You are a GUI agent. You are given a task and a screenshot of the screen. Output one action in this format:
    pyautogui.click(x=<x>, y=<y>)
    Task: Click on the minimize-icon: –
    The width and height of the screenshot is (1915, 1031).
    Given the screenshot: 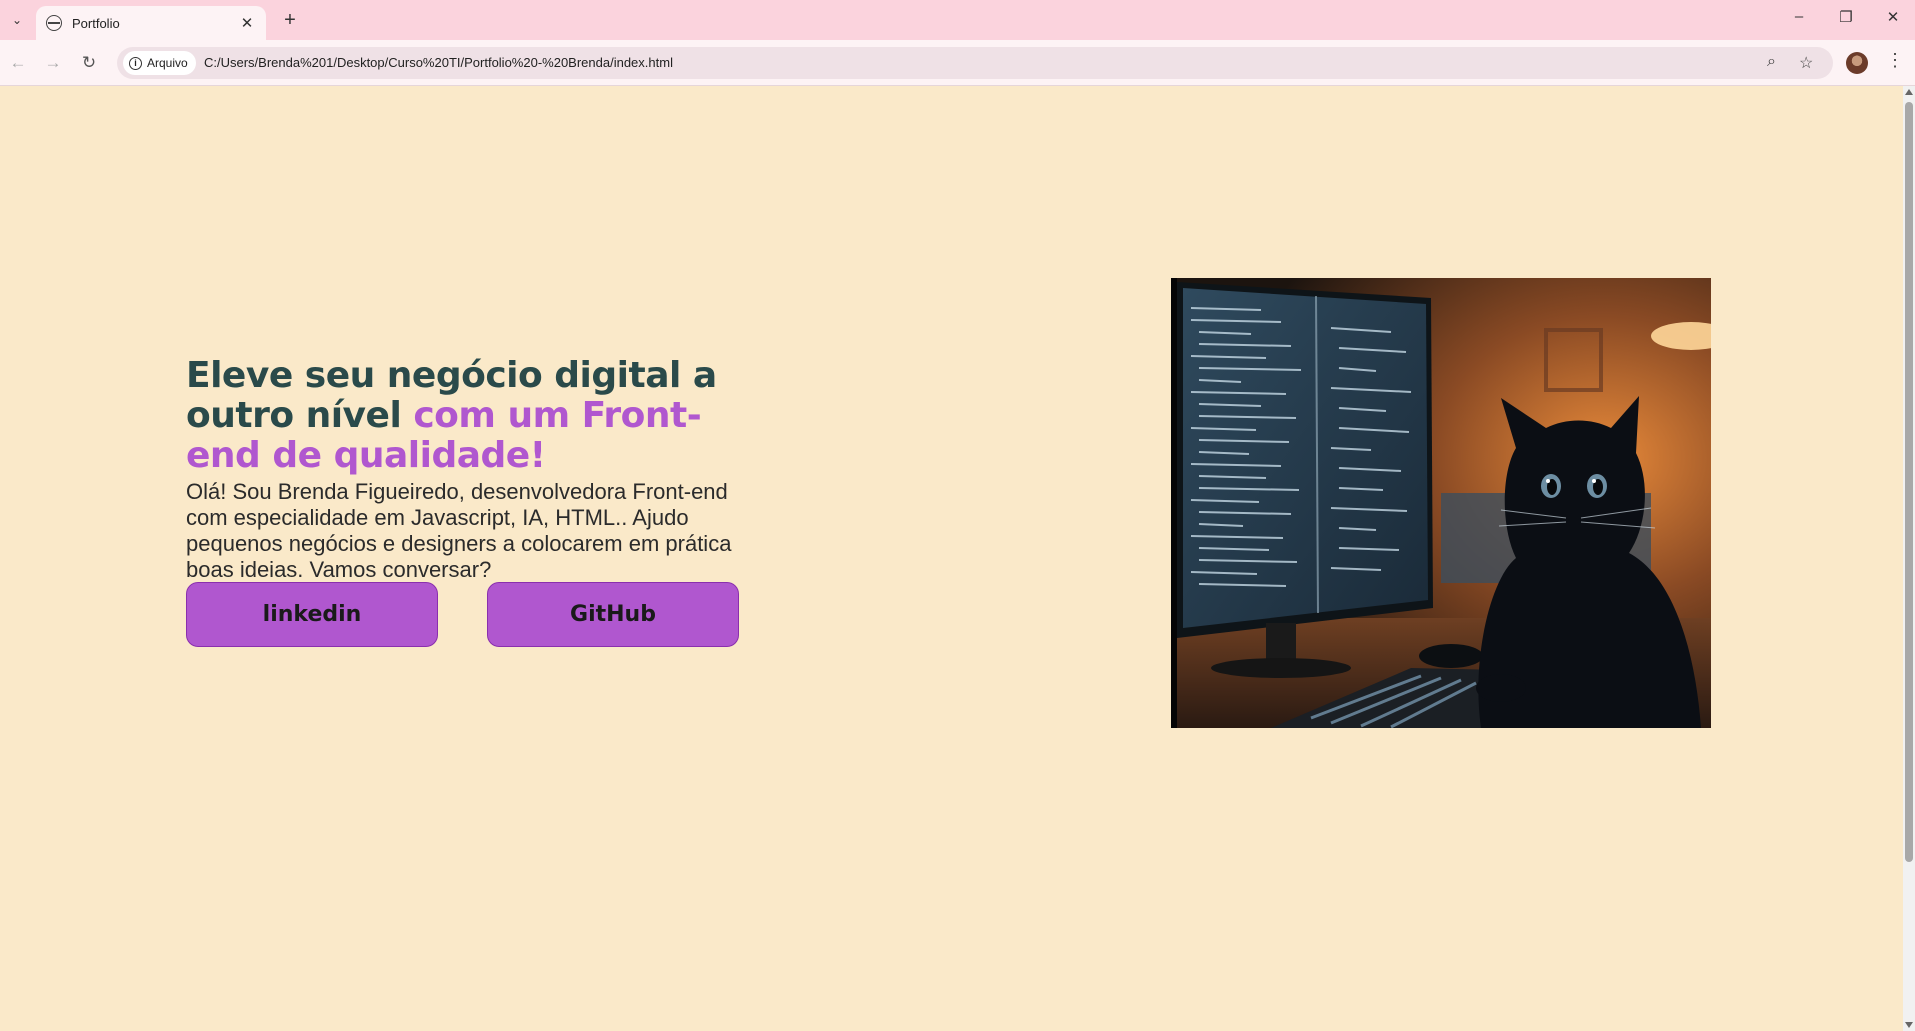 What is the action you would take?
    pyautogui.click(x=1799, y=16)
    